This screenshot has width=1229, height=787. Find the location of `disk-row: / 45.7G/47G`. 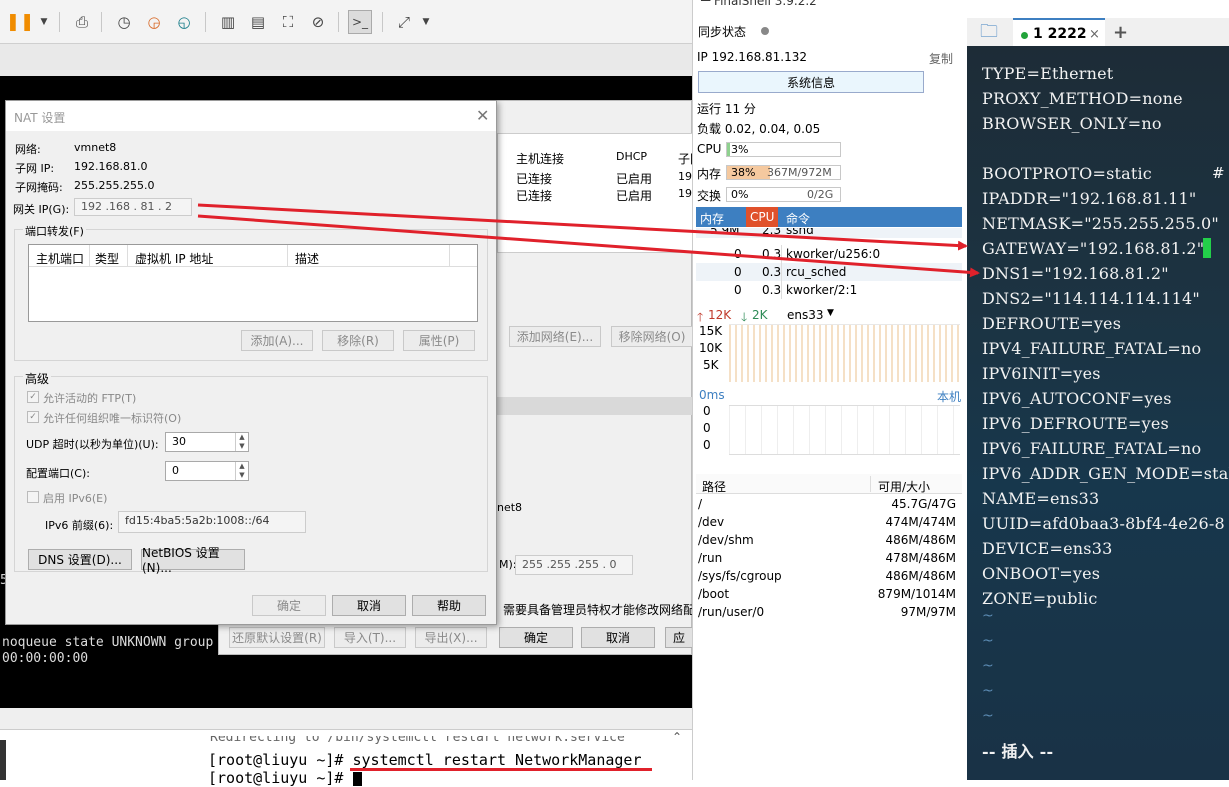

disk-row: / 45.7G/47G is located at coordinates (829, 505).